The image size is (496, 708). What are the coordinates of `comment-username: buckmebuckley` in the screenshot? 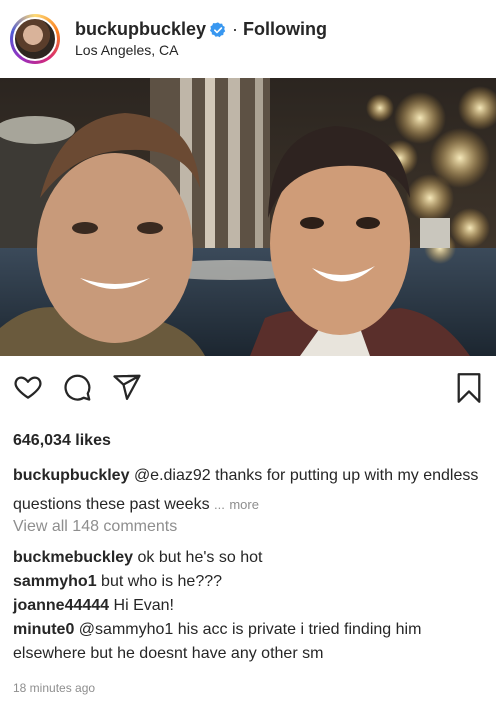 It's located at (73, 557).